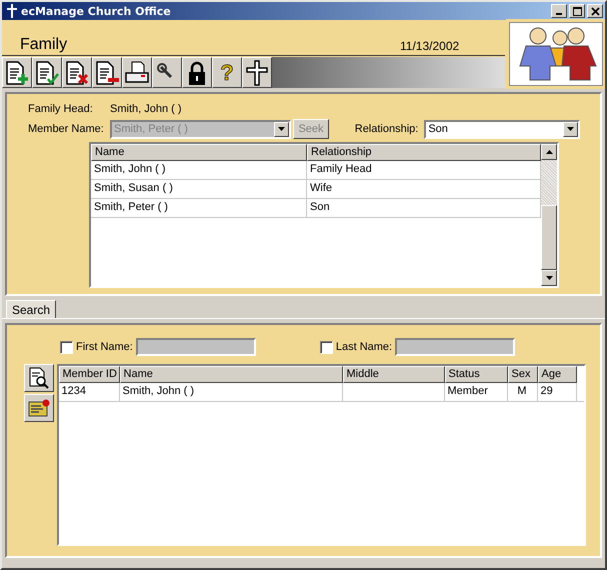 The height and width of the screenshot is (570, 607). Describe the element at coordinates (557, 374) in the screenshot. I see `column-header: Age` at that location.